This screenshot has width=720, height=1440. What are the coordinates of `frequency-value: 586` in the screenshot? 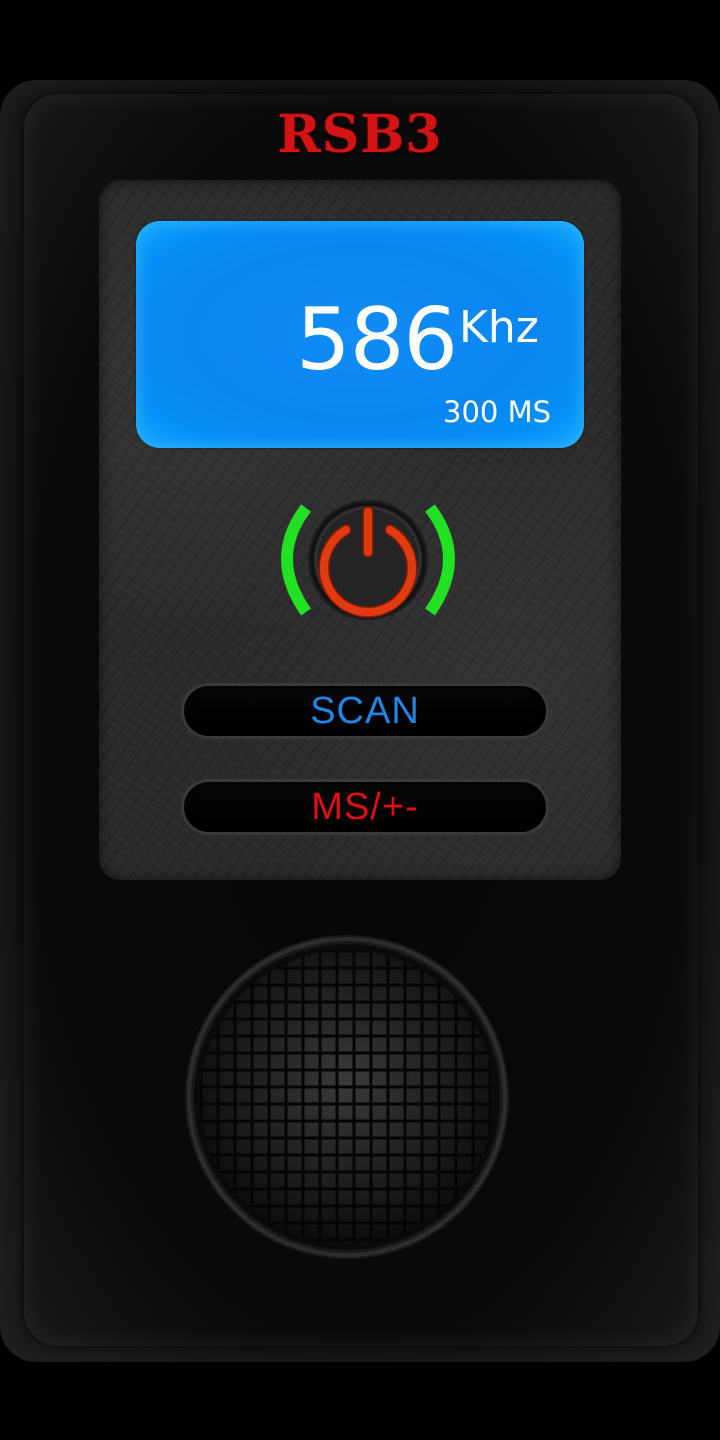 It's located at (377, 340).